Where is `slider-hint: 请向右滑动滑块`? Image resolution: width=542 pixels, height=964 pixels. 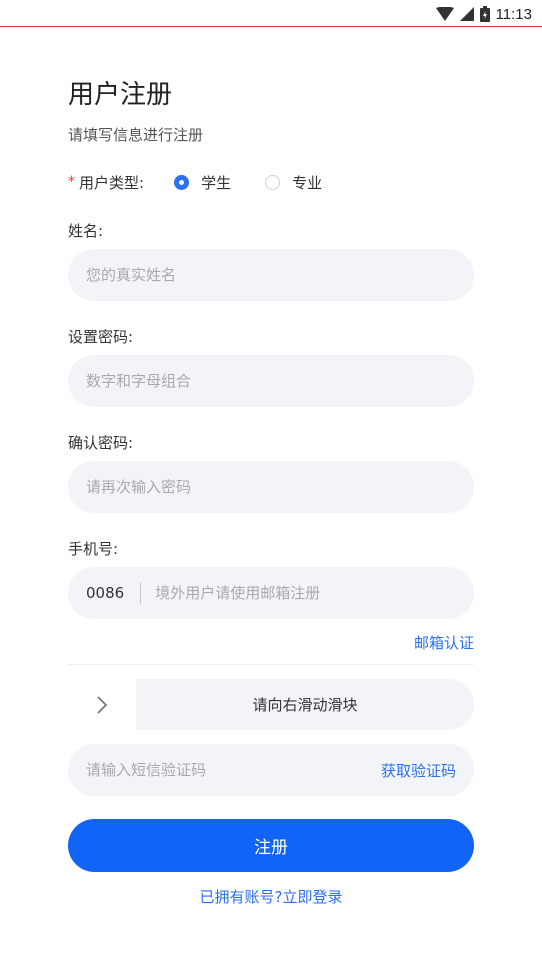 slider-hint: 请向右滑动滑块 is located at coordinates (305, 705).